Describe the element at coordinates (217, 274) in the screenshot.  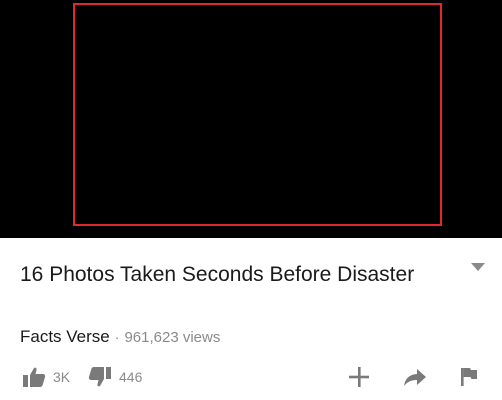
I see `video-title: 16 Photos Taken Seconds Before Disaster` at that location.